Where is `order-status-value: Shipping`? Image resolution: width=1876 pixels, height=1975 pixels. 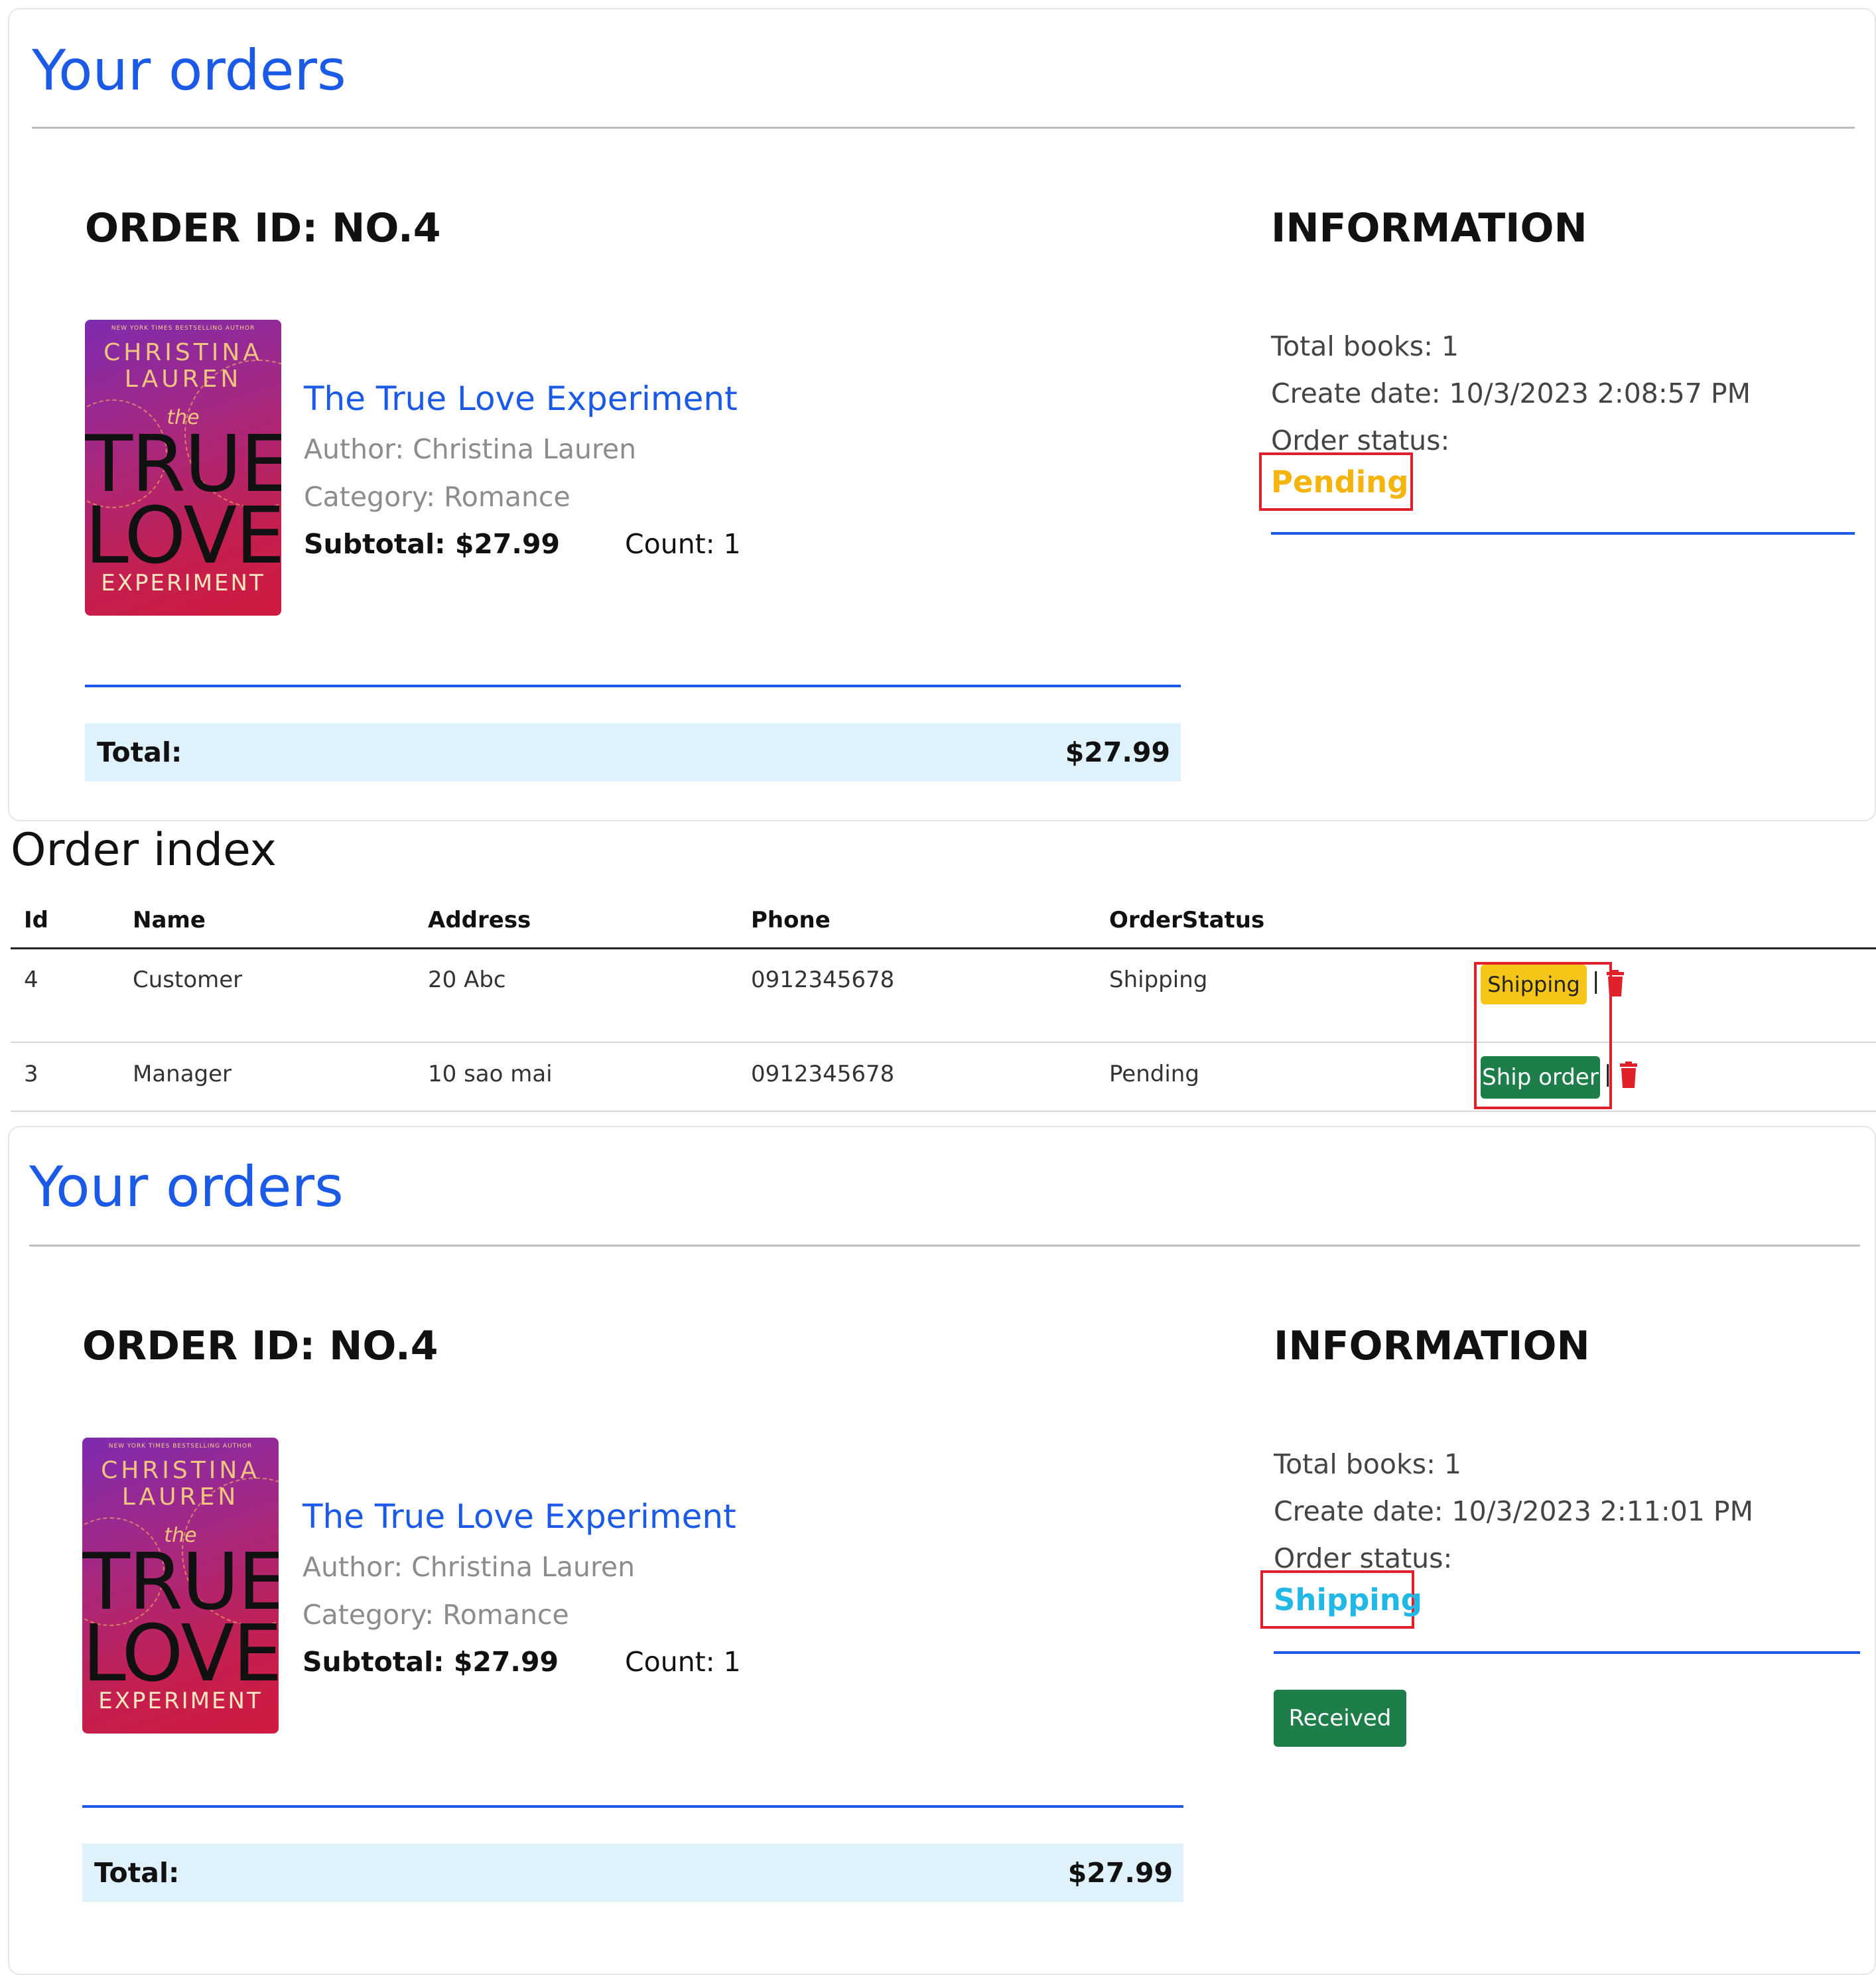 order-status-value: Shipping is located at coordinates (1348, 1599).